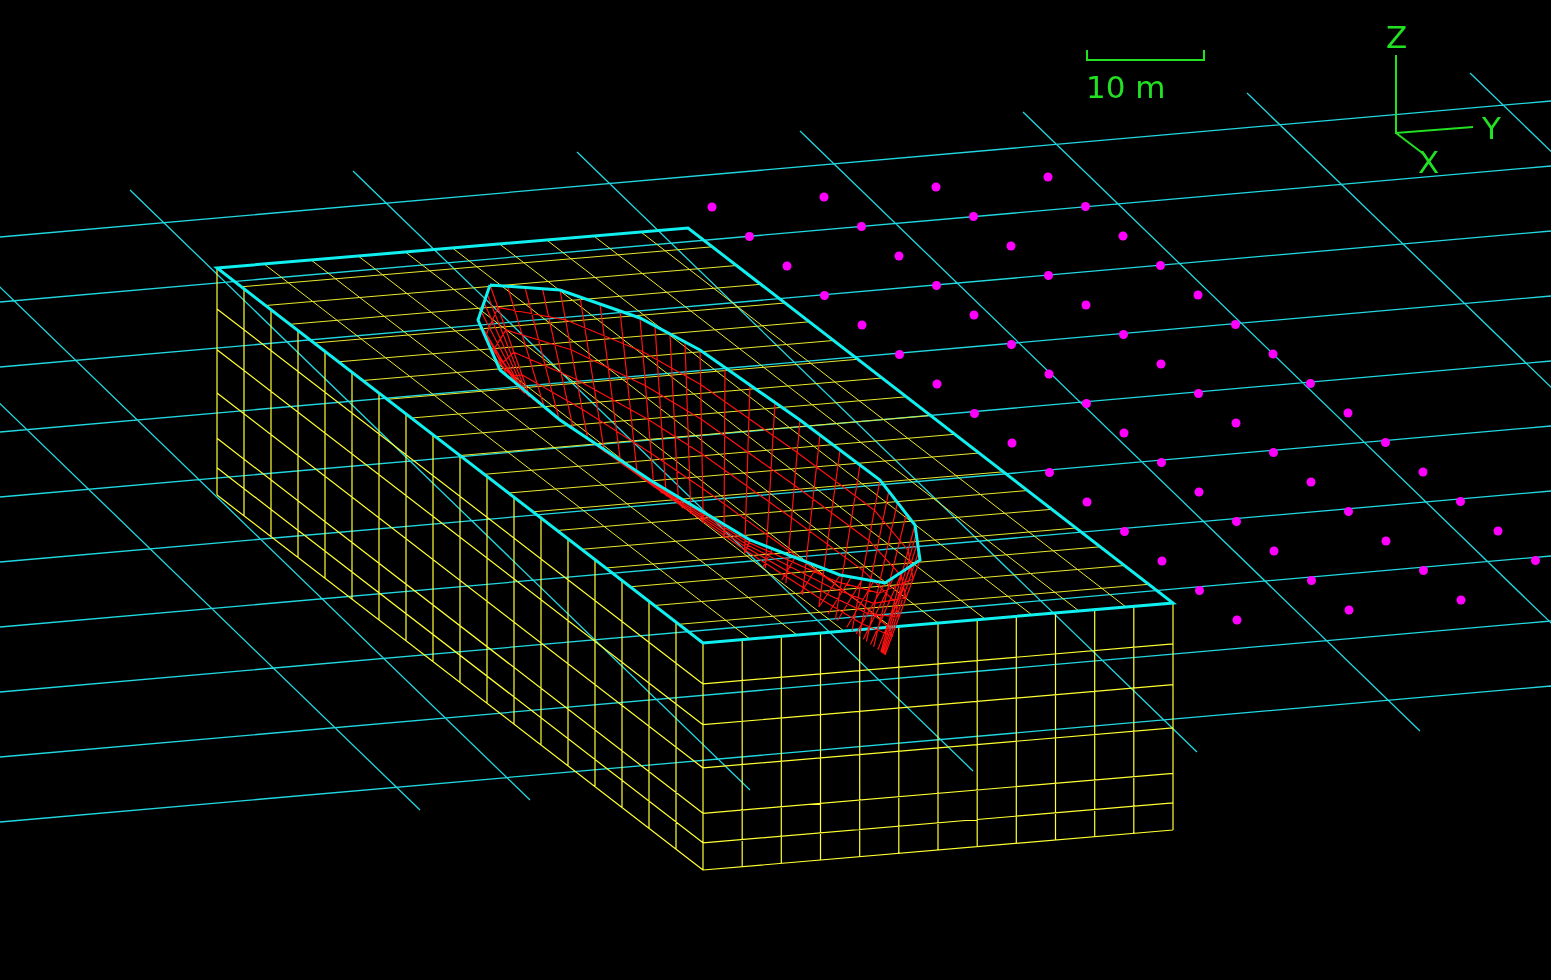 The width and height of the screenshot is (1551, 980). Describe the element at coordinates (1145, 55) in the screenshot. I see `scale-bar-icon` at that location.